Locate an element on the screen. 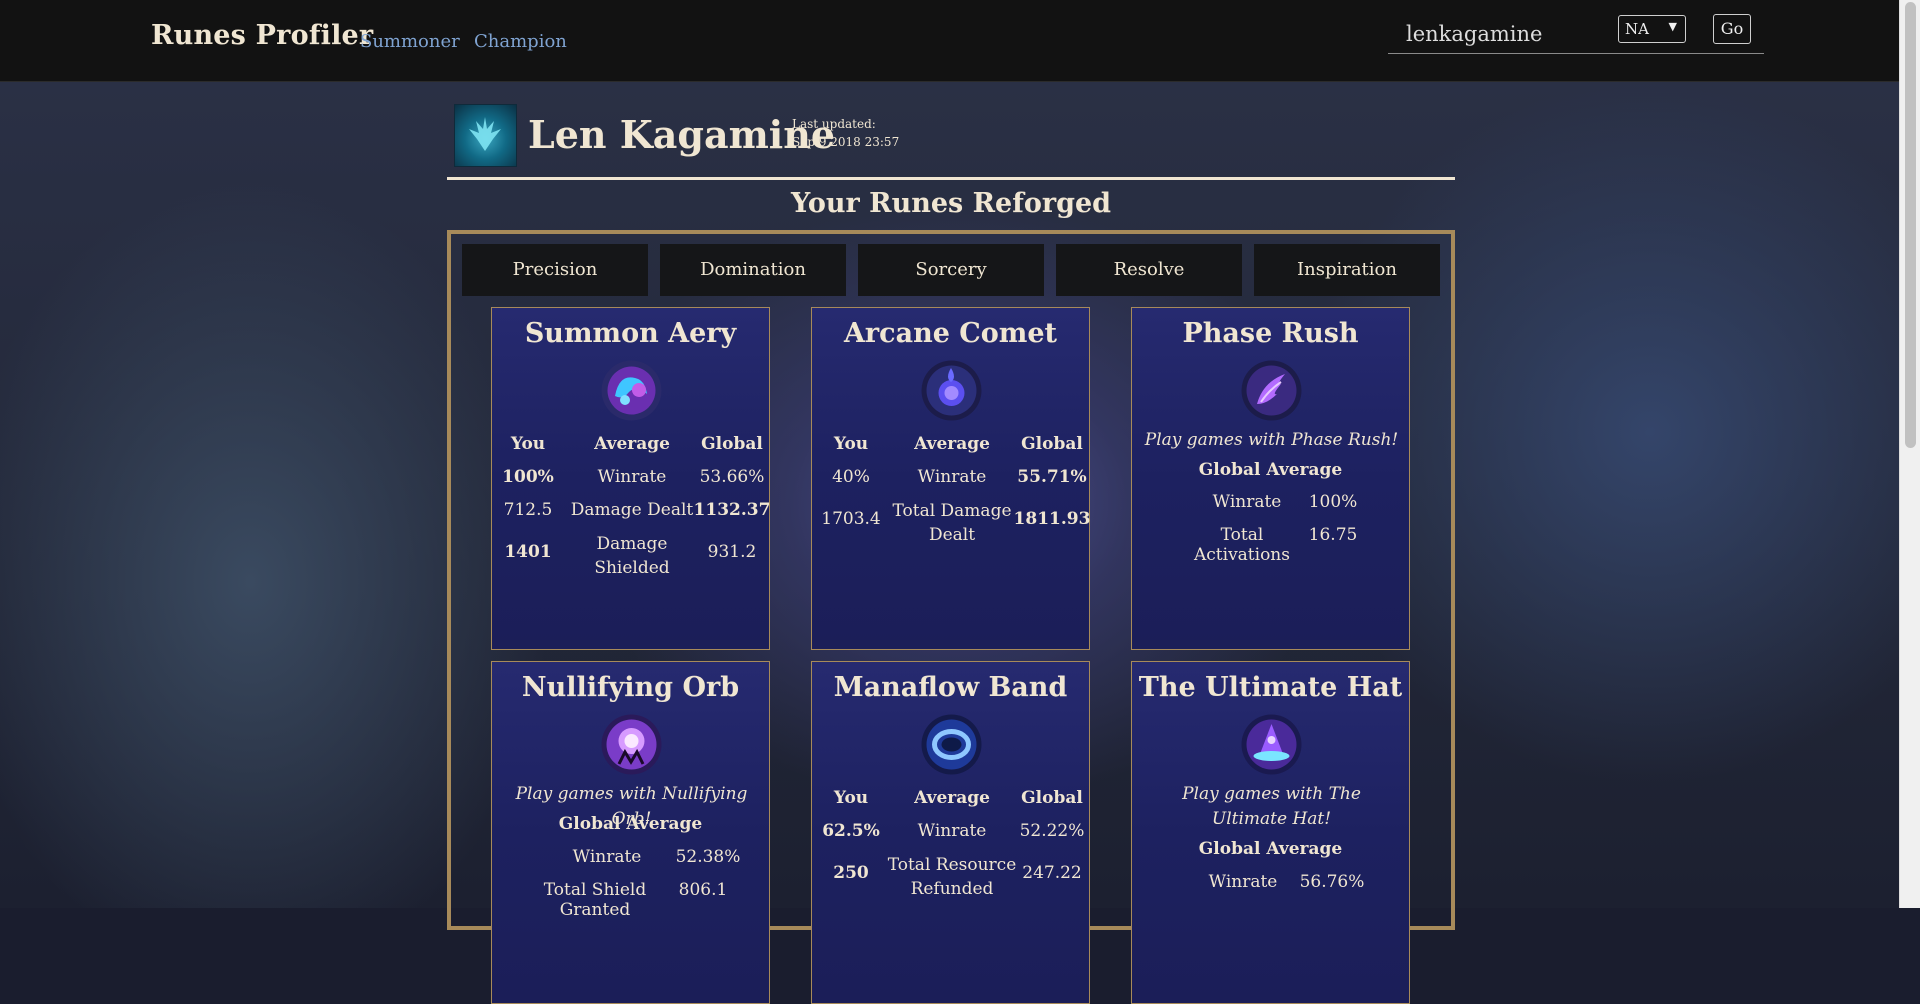  rune-card-title: The Ultimate Hat is located at coordinates (1270, 687).